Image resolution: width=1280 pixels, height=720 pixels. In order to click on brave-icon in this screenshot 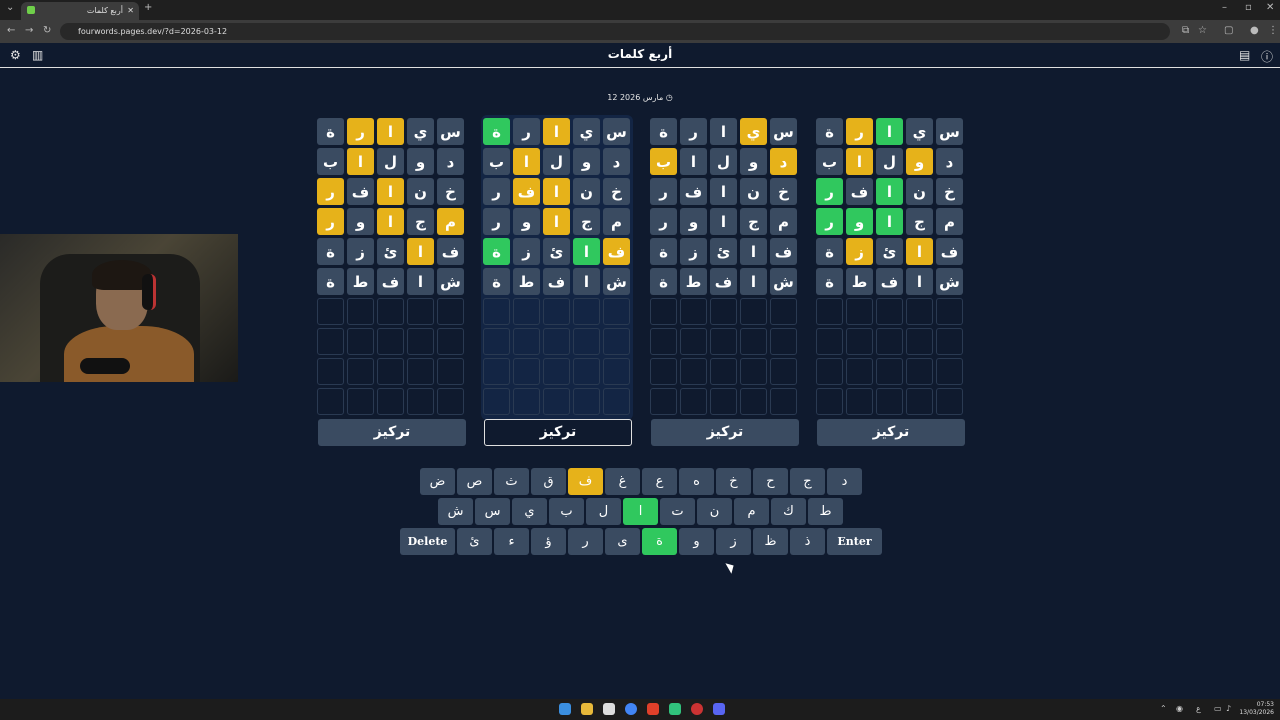, I will do `click(653, 709)`.